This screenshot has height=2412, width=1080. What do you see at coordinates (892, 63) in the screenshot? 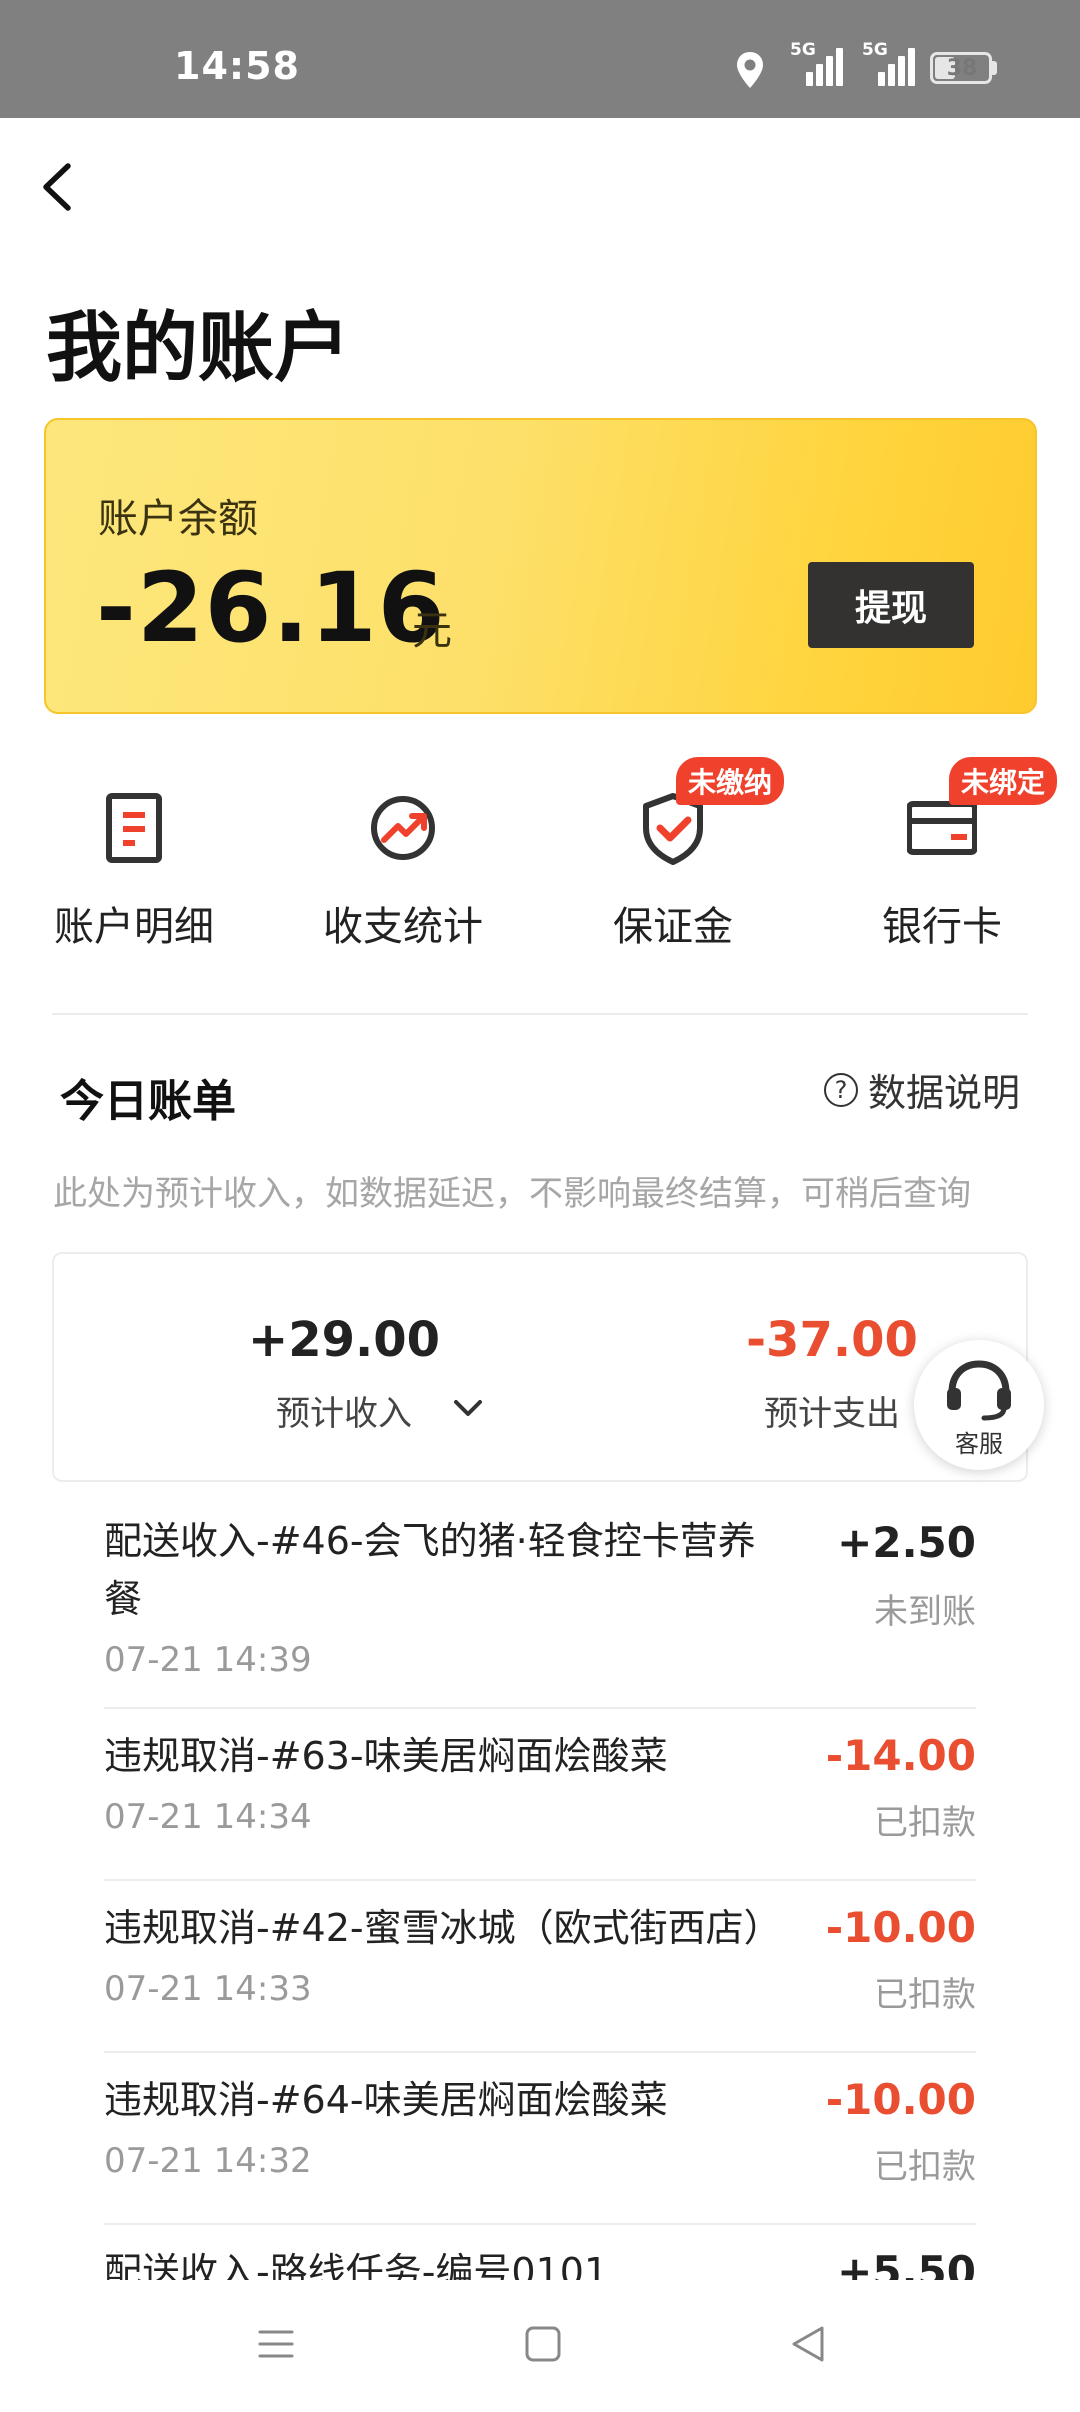
I see `signal-icon-2: 5G` at bounding box center [892, 63].